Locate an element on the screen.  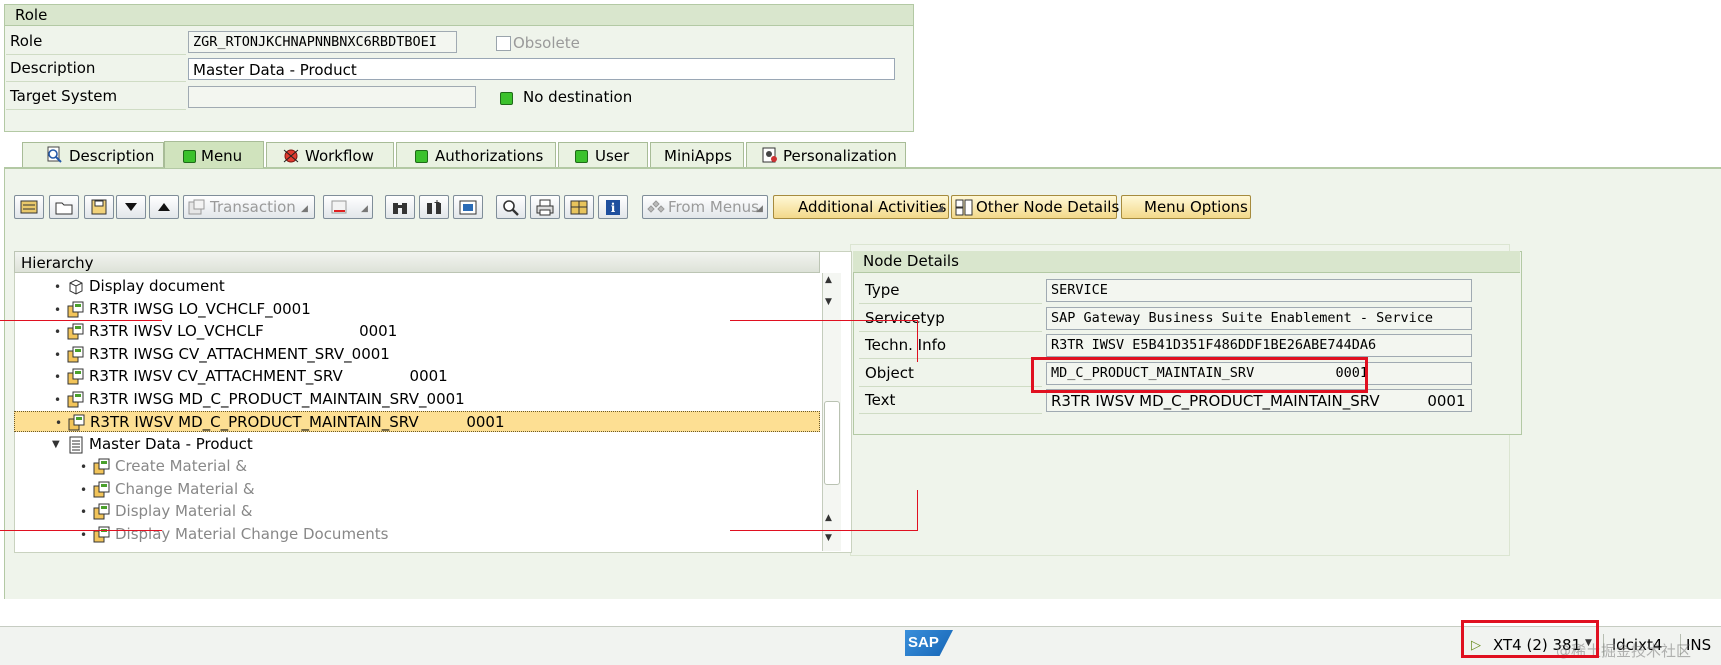
tree-display-icon is located at coordinates (29, 207).